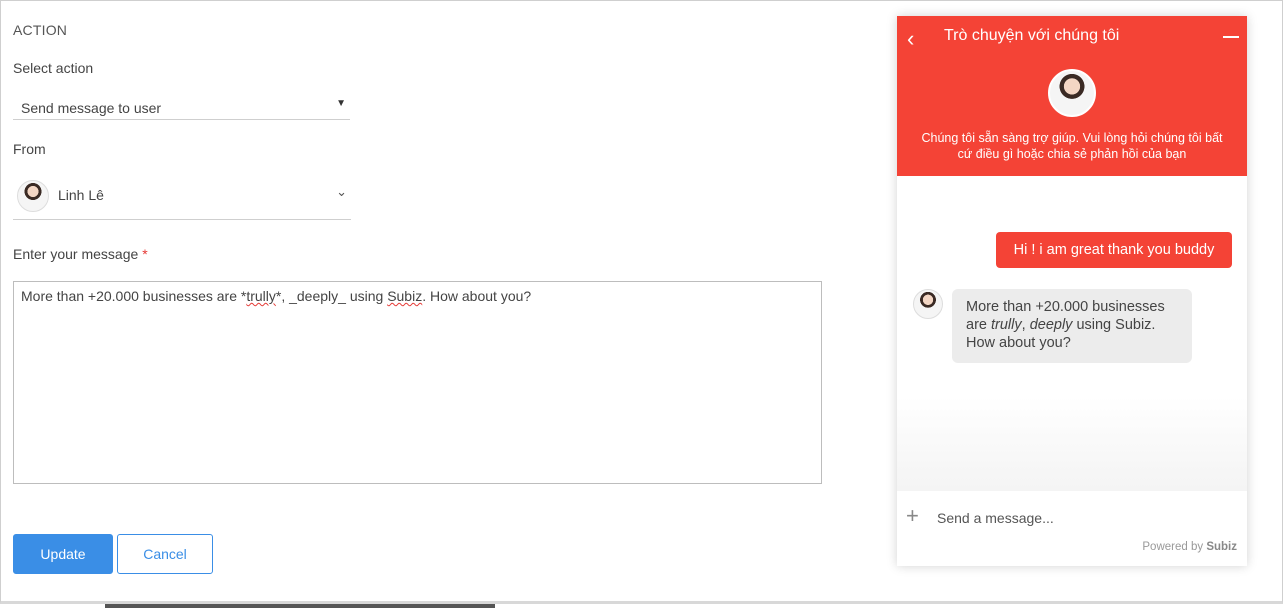 The height and width of the screenshot is (608, 1285). I want to click on minimize-icon, so click(1231, 37).